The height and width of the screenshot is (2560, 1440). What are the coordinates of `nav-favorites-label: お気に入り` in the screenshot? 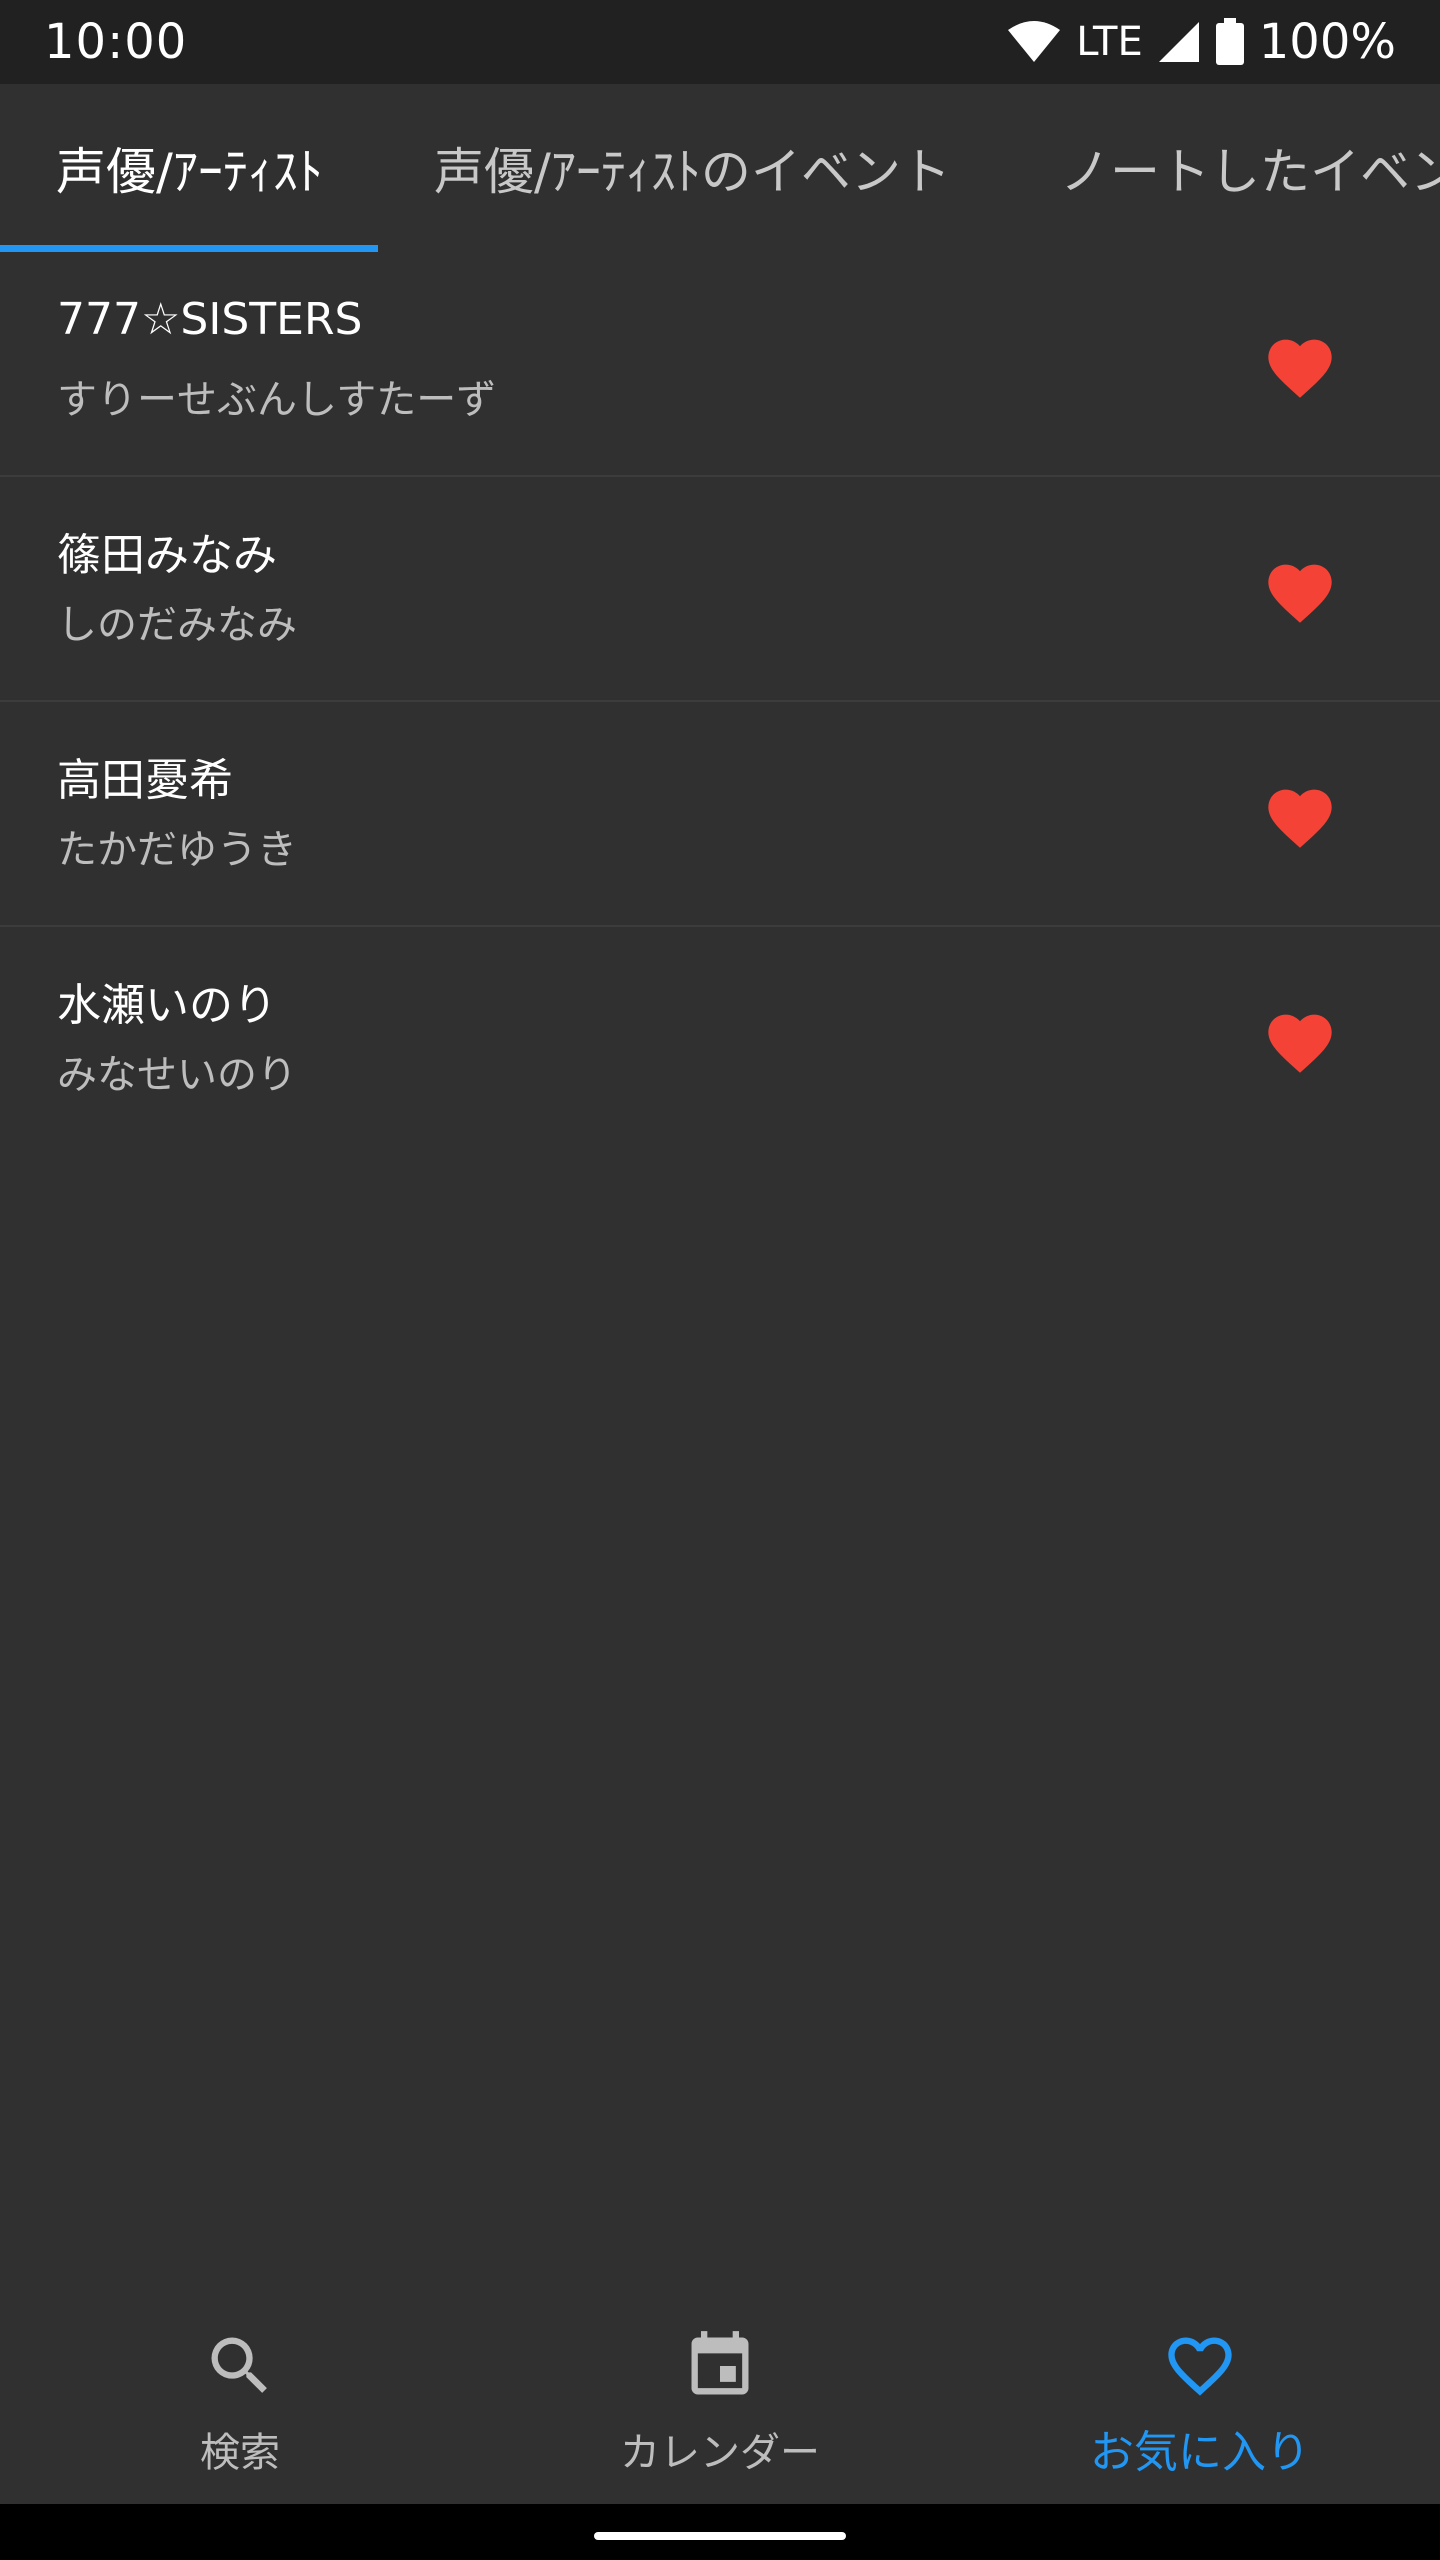 It's located at (1200, 2452).